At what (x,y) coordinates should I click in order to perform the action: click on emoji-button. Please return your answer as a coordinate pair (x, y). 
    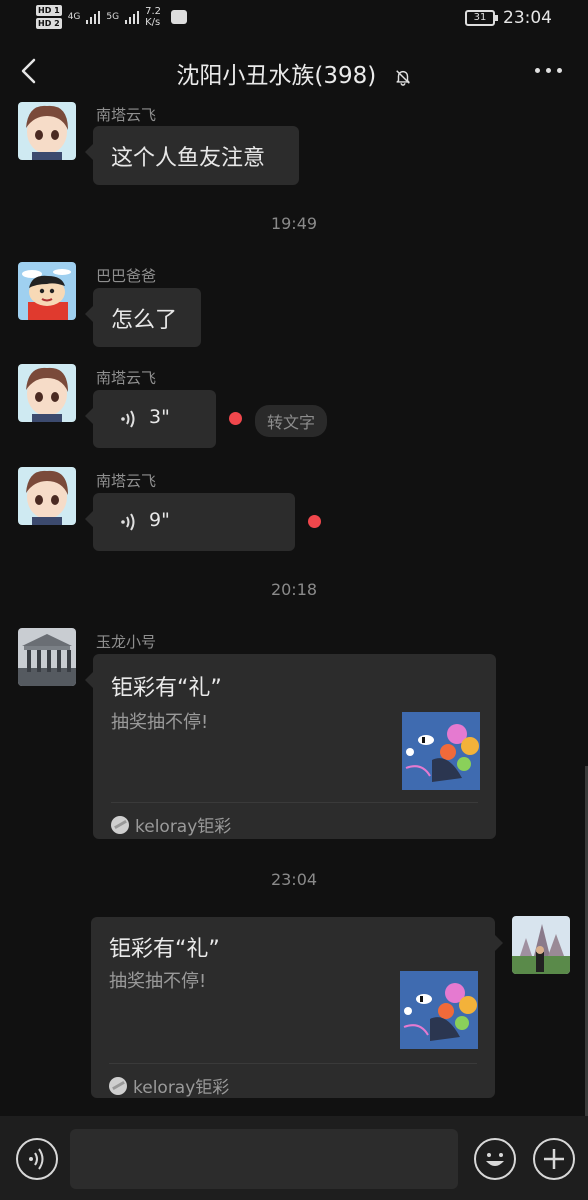
    Looking at the image, I should click on (495, 1159).